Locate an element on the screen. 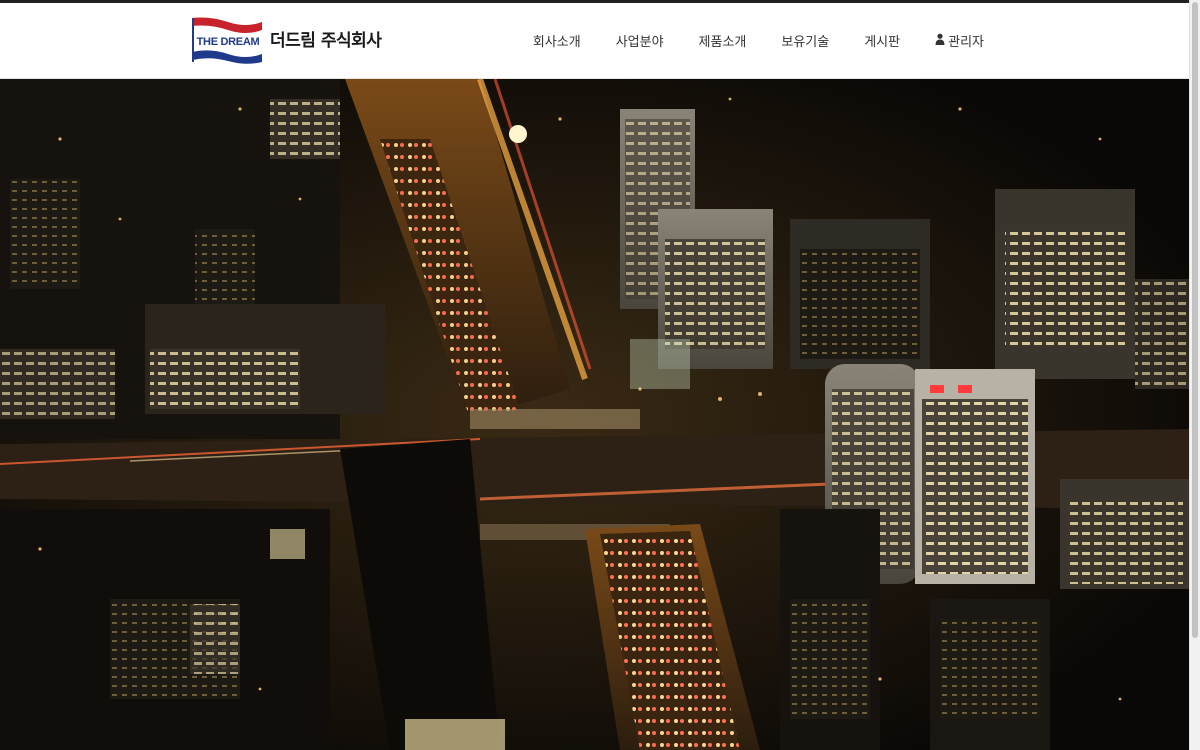  company-name: 더드림 주식회사 is located at coordinates (326, 40).